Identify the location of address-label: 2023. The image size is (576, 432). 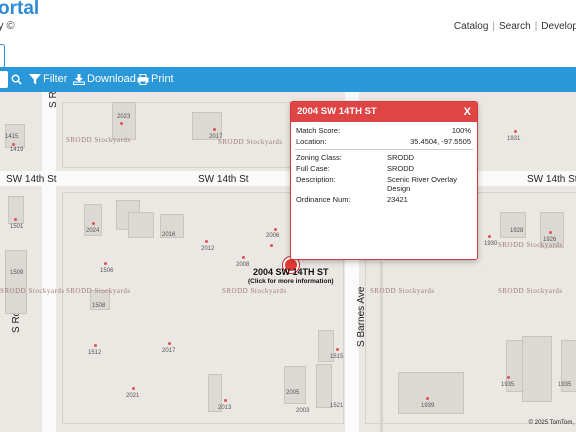
(124, 117).